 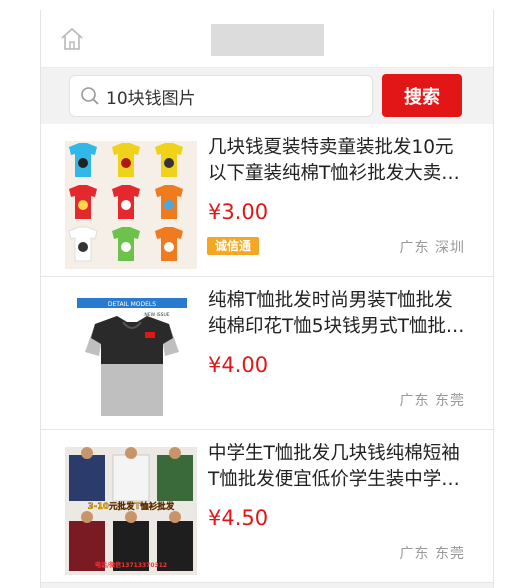 I want to click on product-location: 广东 深圳, so click(x=432, y=248).